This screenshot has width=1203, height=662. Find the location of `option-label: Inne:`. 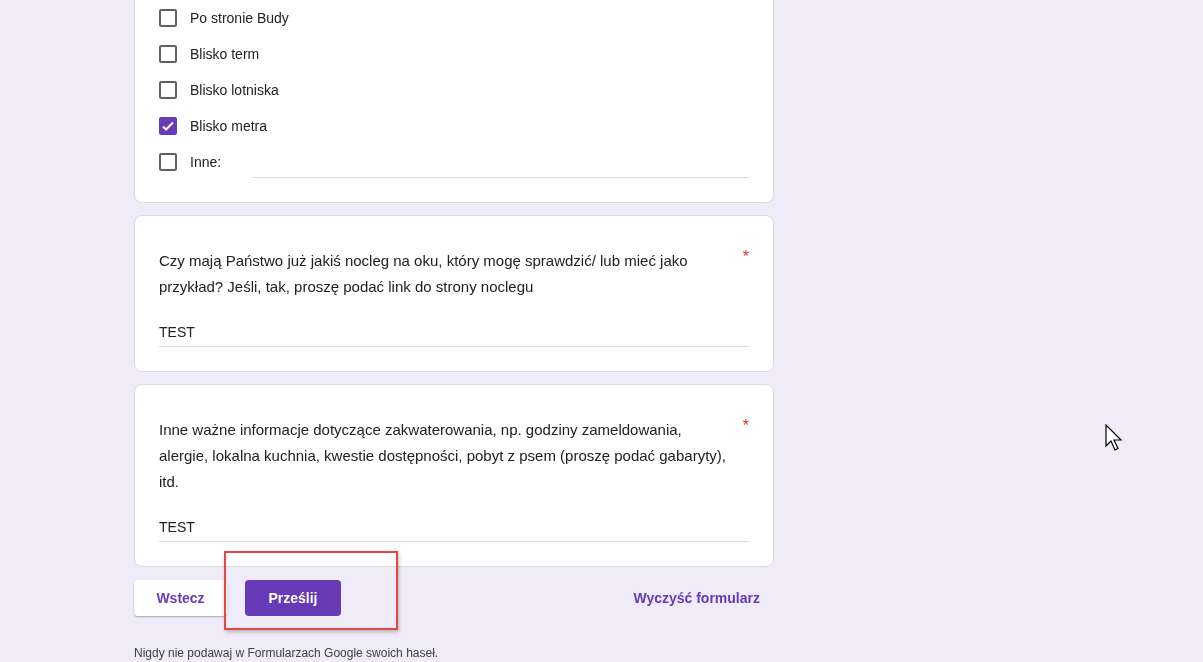

option-label: Inne: is located at coordinates (206, 162).